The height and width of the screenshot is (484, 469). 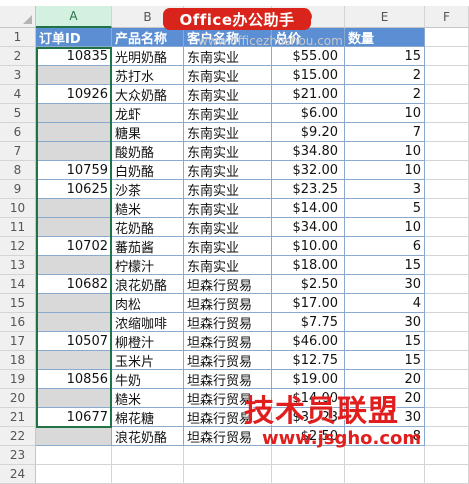 What do you see at coordinates (148, 303) in the screenshot?
I see `table-cell-product: 肉松` at bounding box center [148, 303].